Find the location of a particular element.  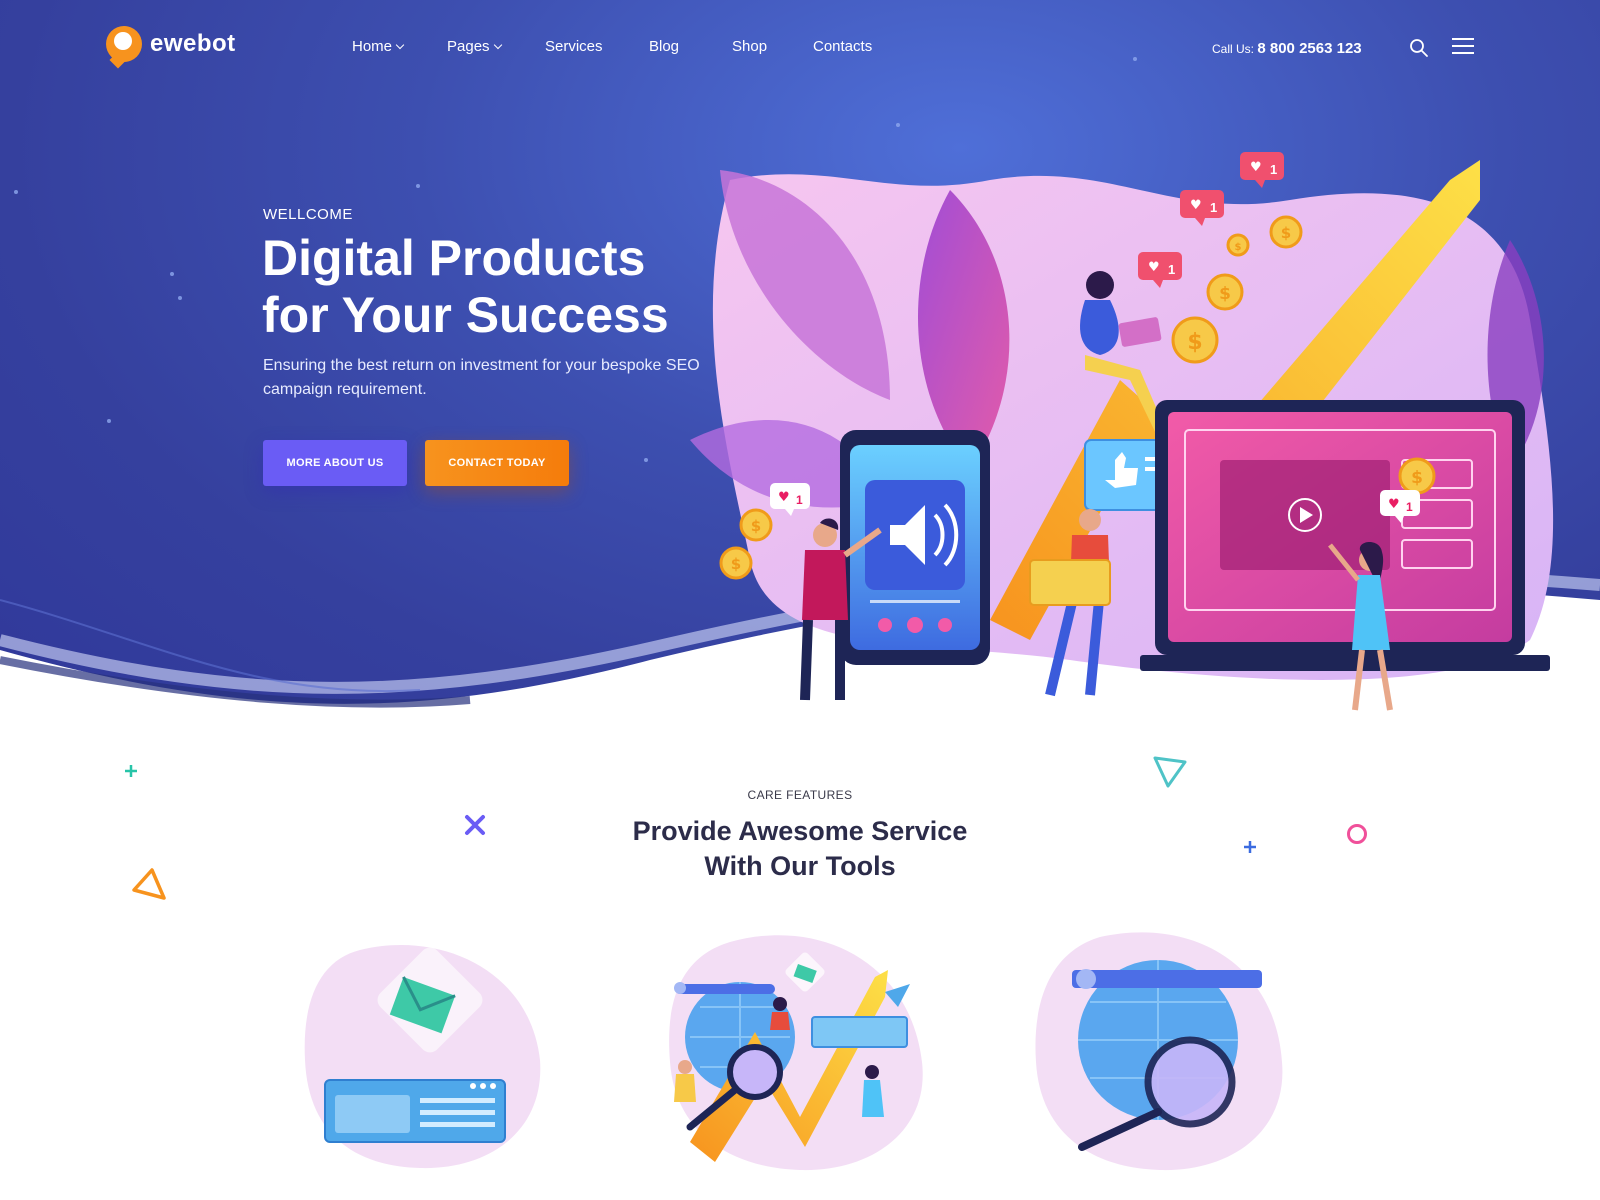

nav-item-label: Home is located at coordinates (372, 46).